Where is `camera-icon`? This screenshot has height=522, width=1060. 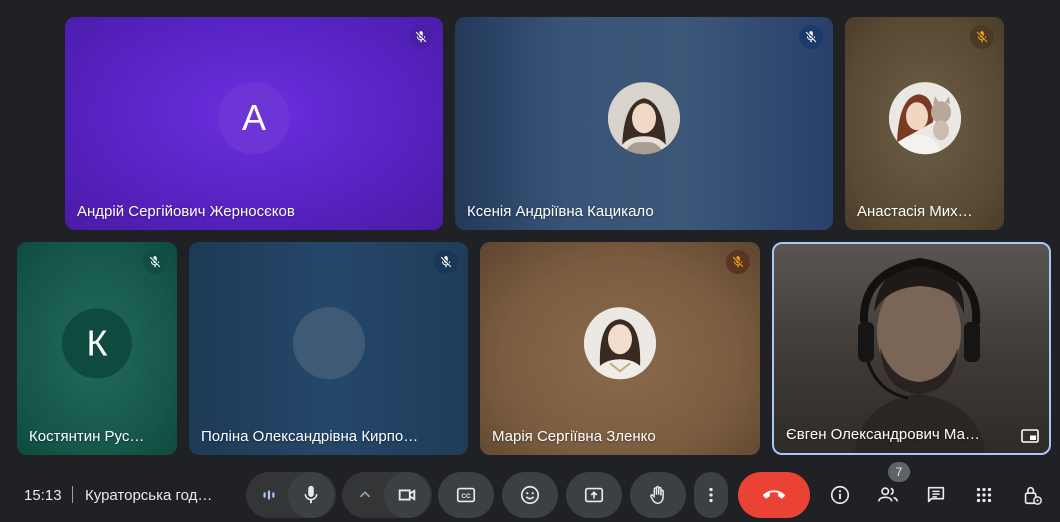
camera-icon is located at coordinates (407, 495).